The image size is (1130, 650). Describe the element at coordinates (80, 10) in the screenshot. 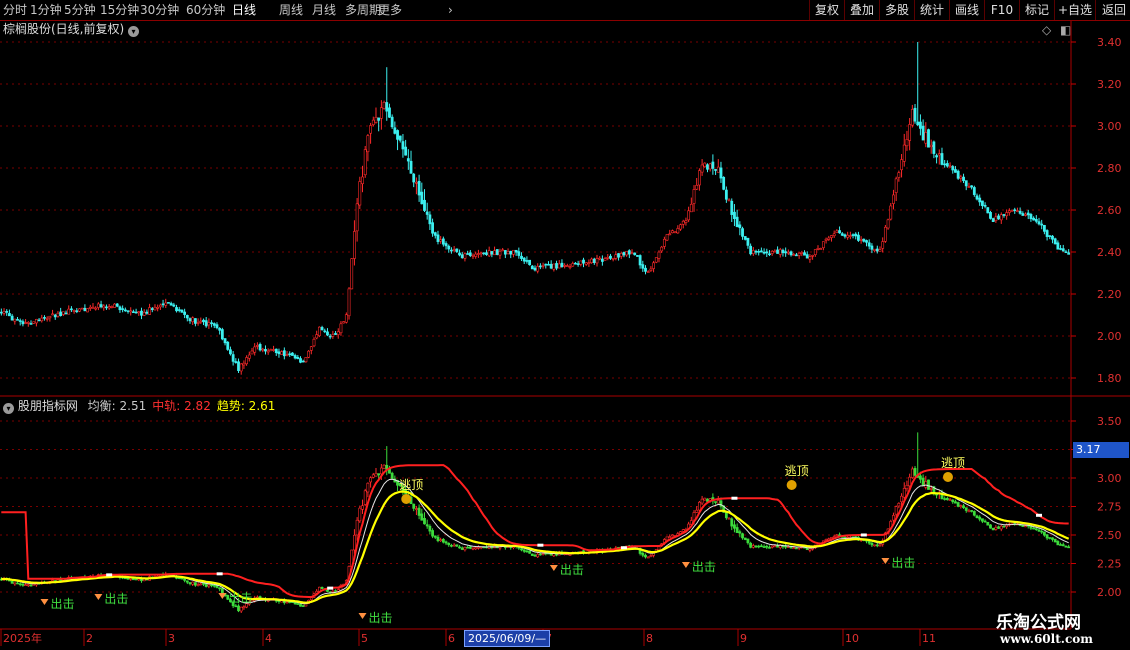

I see `period-2: 5分钟` at that location.